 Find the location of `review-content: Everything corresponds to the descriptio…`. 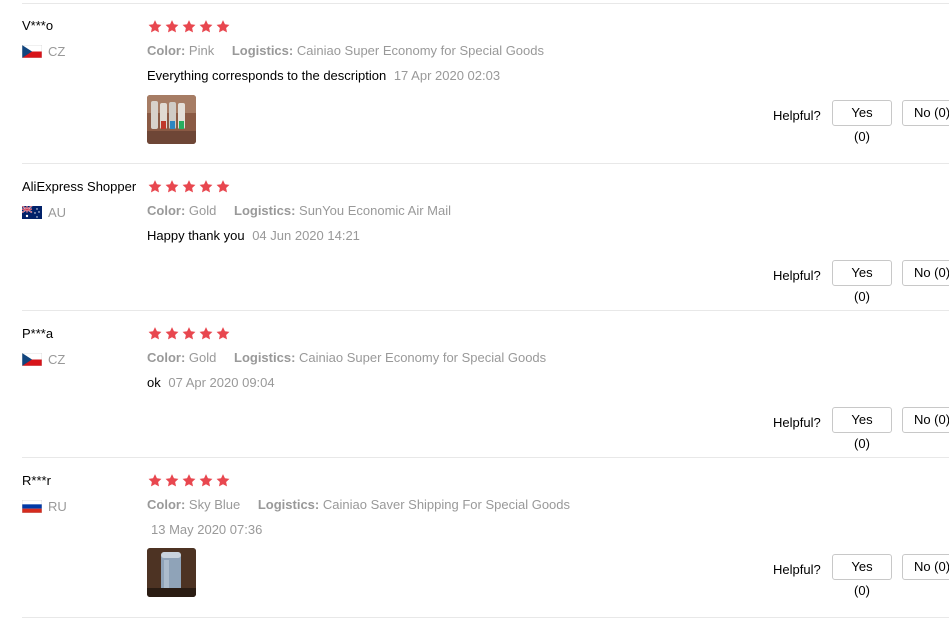

review-content: Everything corresponds to the descriptio… is located at coordinates (323, 75).